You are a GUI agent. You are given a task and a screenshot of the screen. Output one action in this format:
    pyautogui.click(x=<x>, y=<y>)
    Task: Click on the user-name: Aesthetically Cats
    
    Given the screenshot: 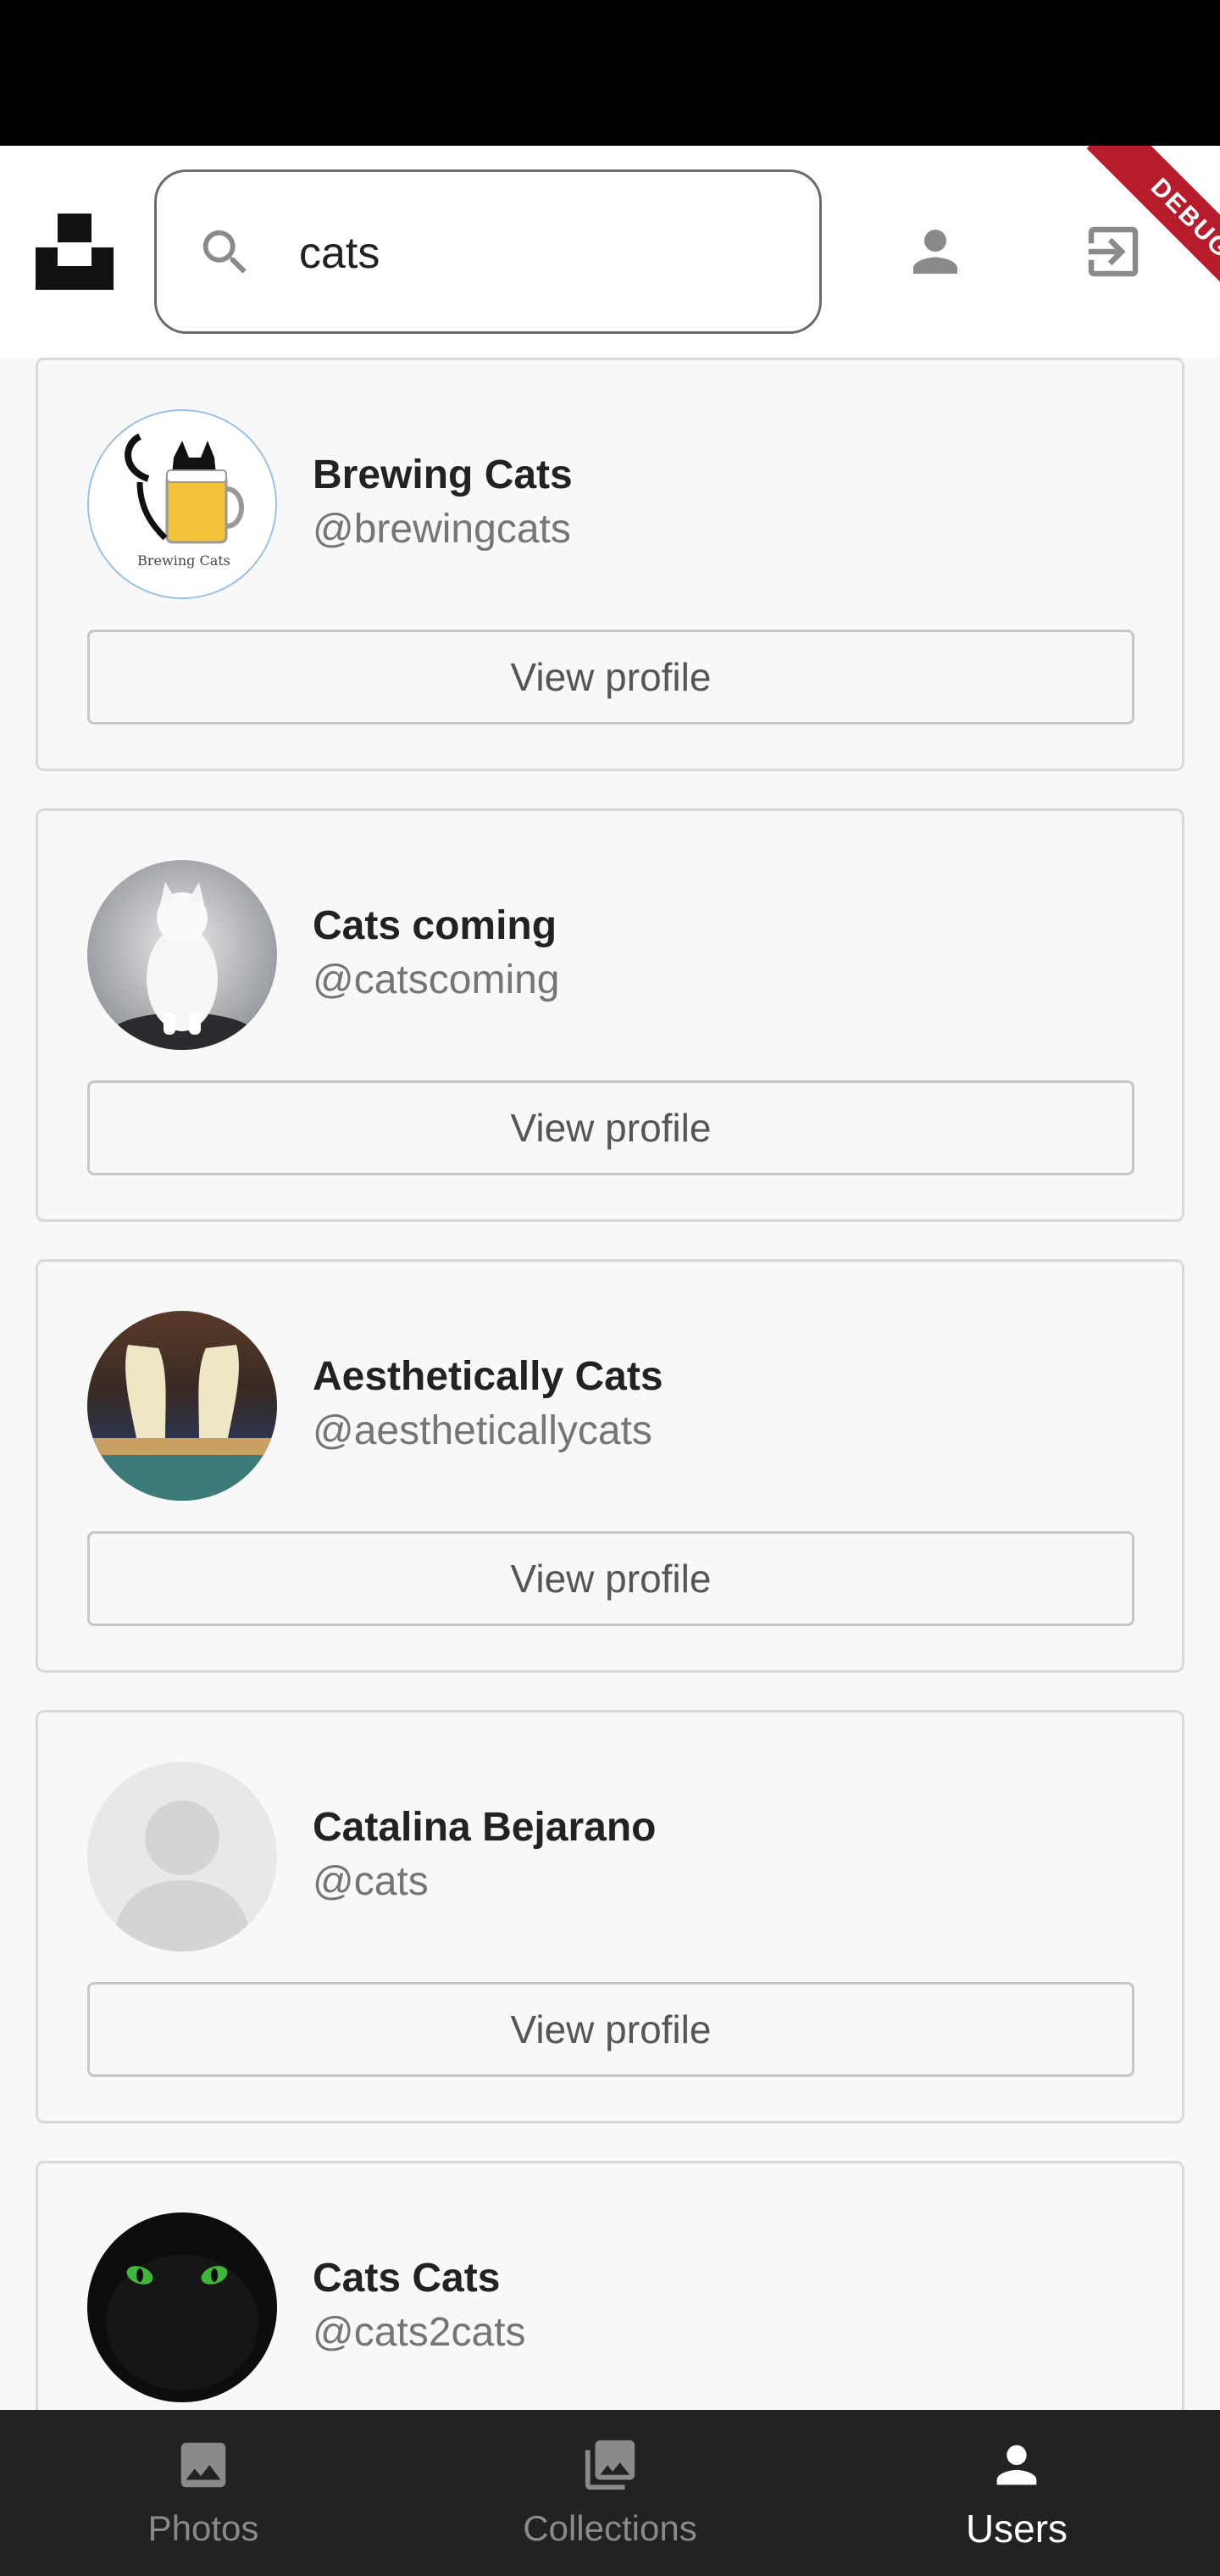 What is the action you would take?
    pyautogui.click(x=488, y=1376)
    